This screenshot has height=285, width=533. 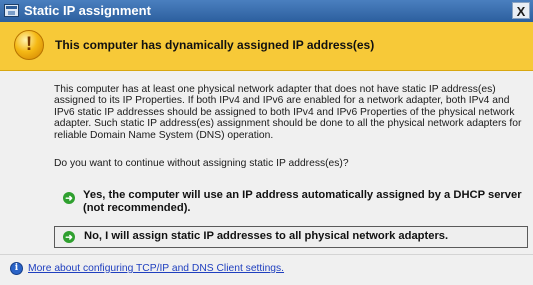 What do you see at coordinates (266, 254) in the screenshot?
I see `footer-divider` at bounding box center [266, 254].